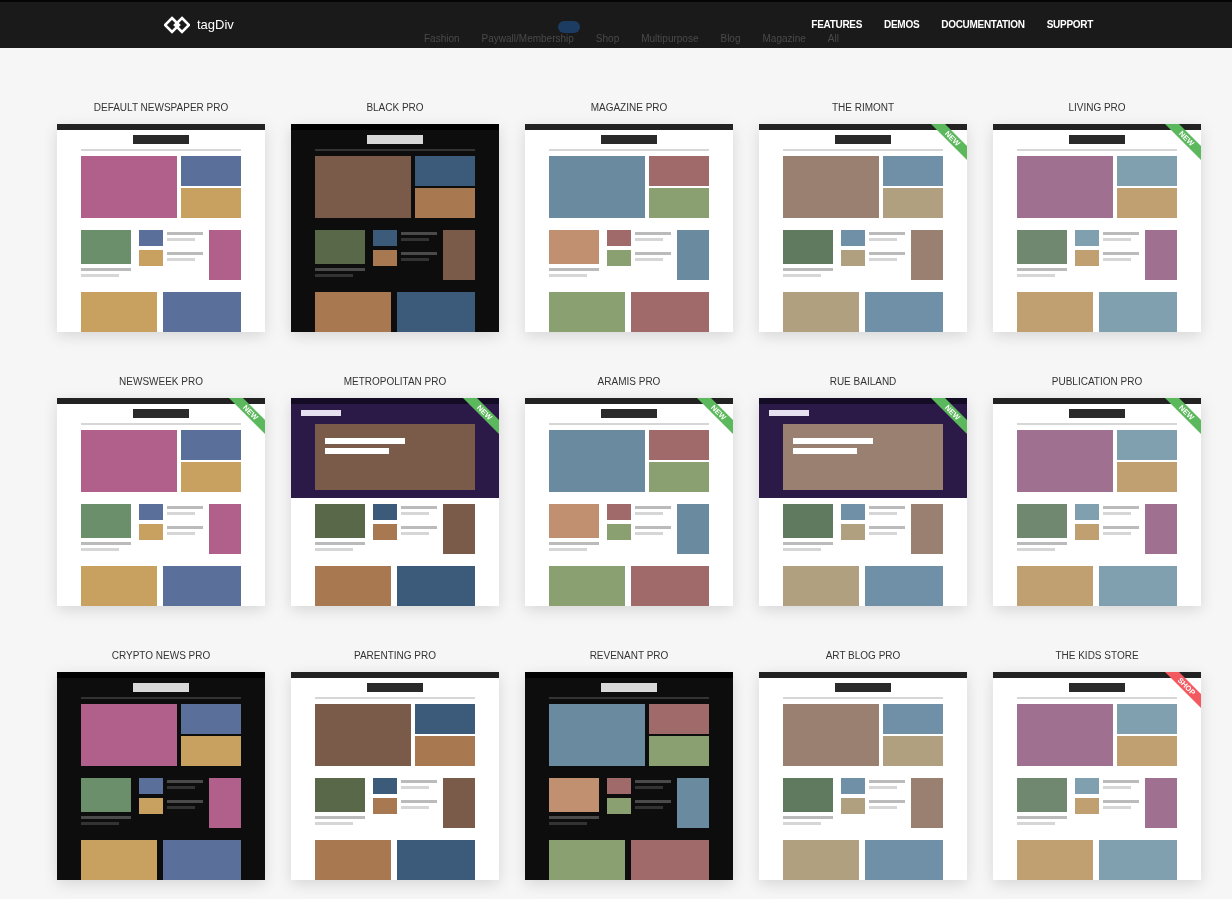 The height and width of the screenshot is (899, 1232). What do you see at coordinates (629, 108) in the screenshot?
I see `demo-title: MAGAZINE PRO` at bounding box center [629, 108].